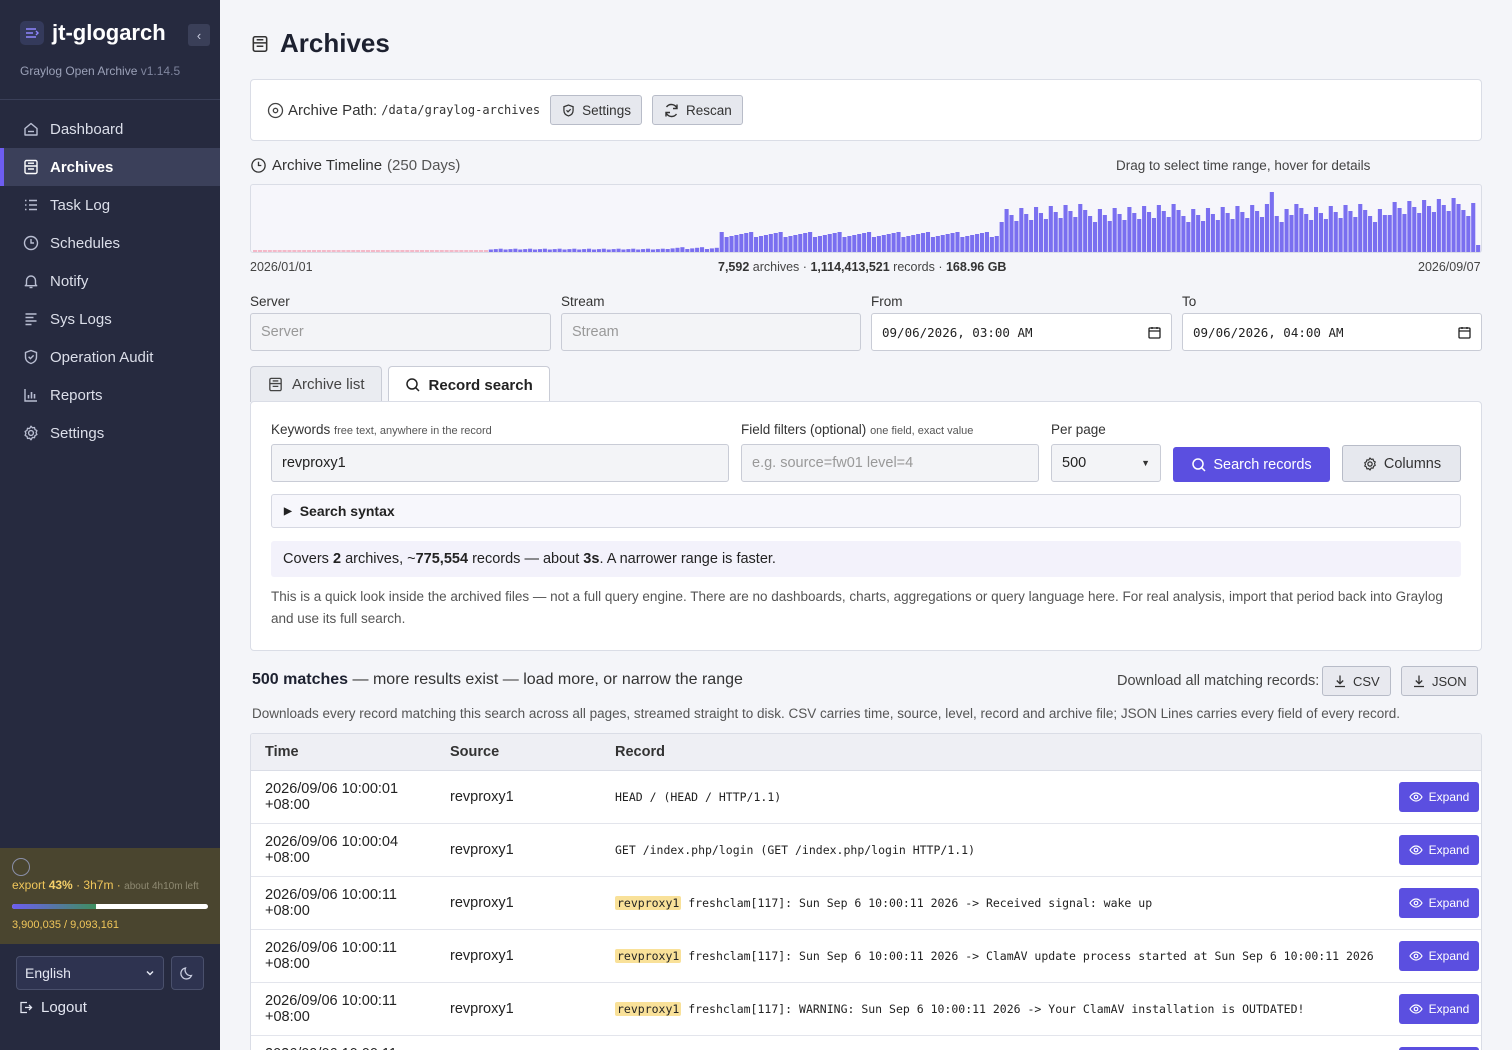 This screenshot has width=1512, height=1050. I want to click on server-input: Server, so click(400, 332).